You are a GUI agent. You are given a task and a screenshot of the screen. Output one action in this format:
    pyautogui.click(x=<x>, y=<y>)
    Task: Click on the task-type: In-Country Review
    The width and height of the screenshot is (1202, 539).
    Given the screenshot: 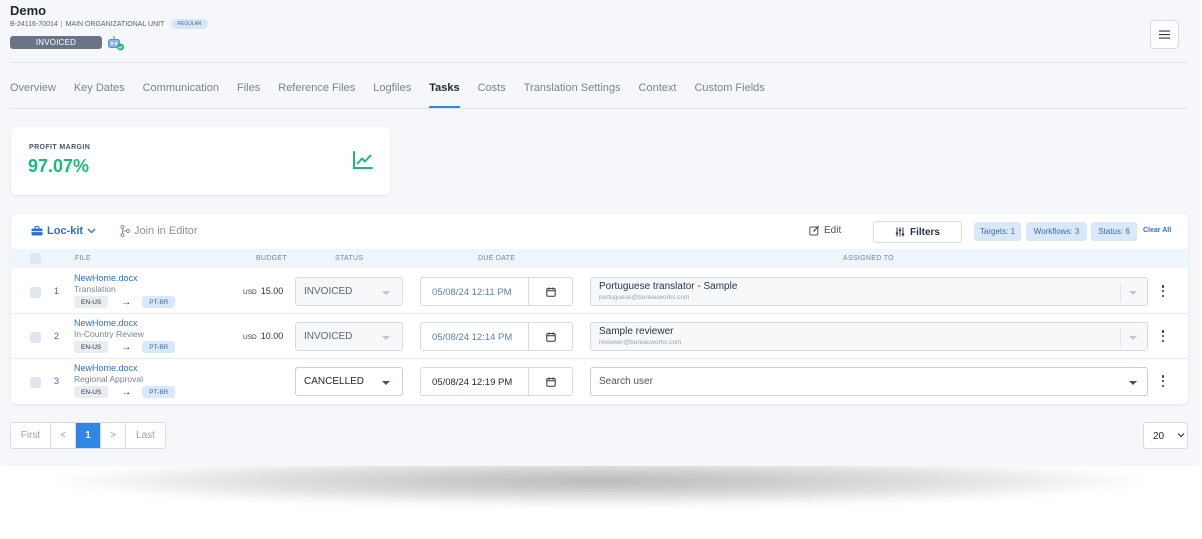 What is the action you would take?
    pyautogui.click(x=109, y=334)
    